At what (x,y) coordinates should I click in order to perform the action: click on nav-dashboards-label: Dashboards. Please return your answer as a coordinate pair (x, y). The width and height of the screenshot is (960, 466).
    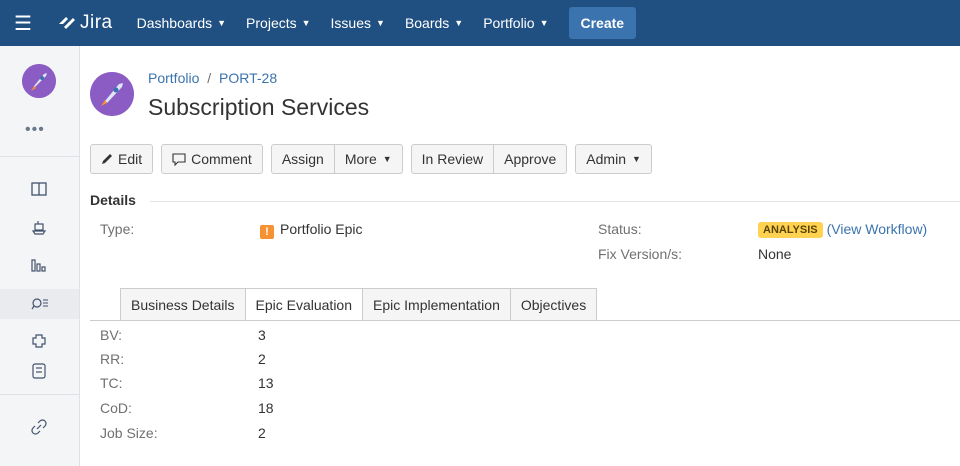
    Looking at the image, I should click on (174, 23).